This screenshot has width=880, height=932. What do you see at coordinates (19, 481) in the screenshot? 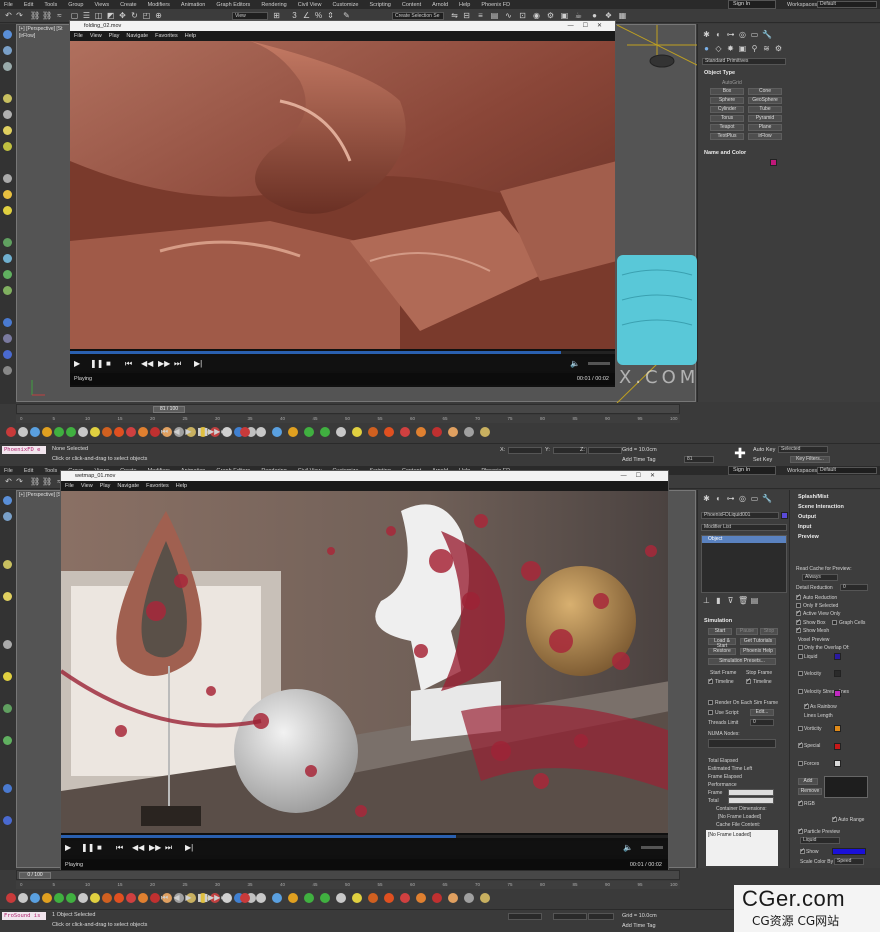
I see `redo-icon: ↷` at bounding box center [19, 481].